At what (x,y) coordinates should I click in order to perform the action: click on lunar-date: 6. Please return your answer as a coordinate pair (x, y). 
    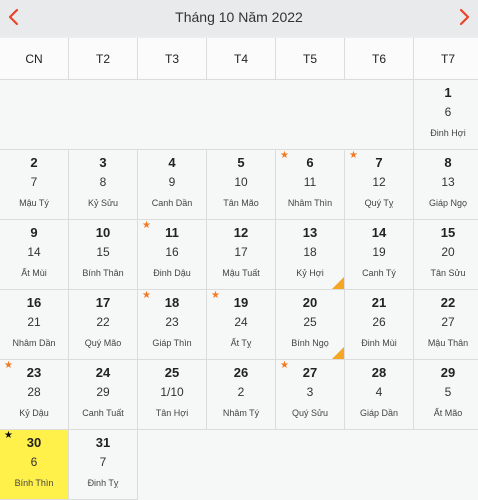
    Looking at the image, I should click on (448, 112).